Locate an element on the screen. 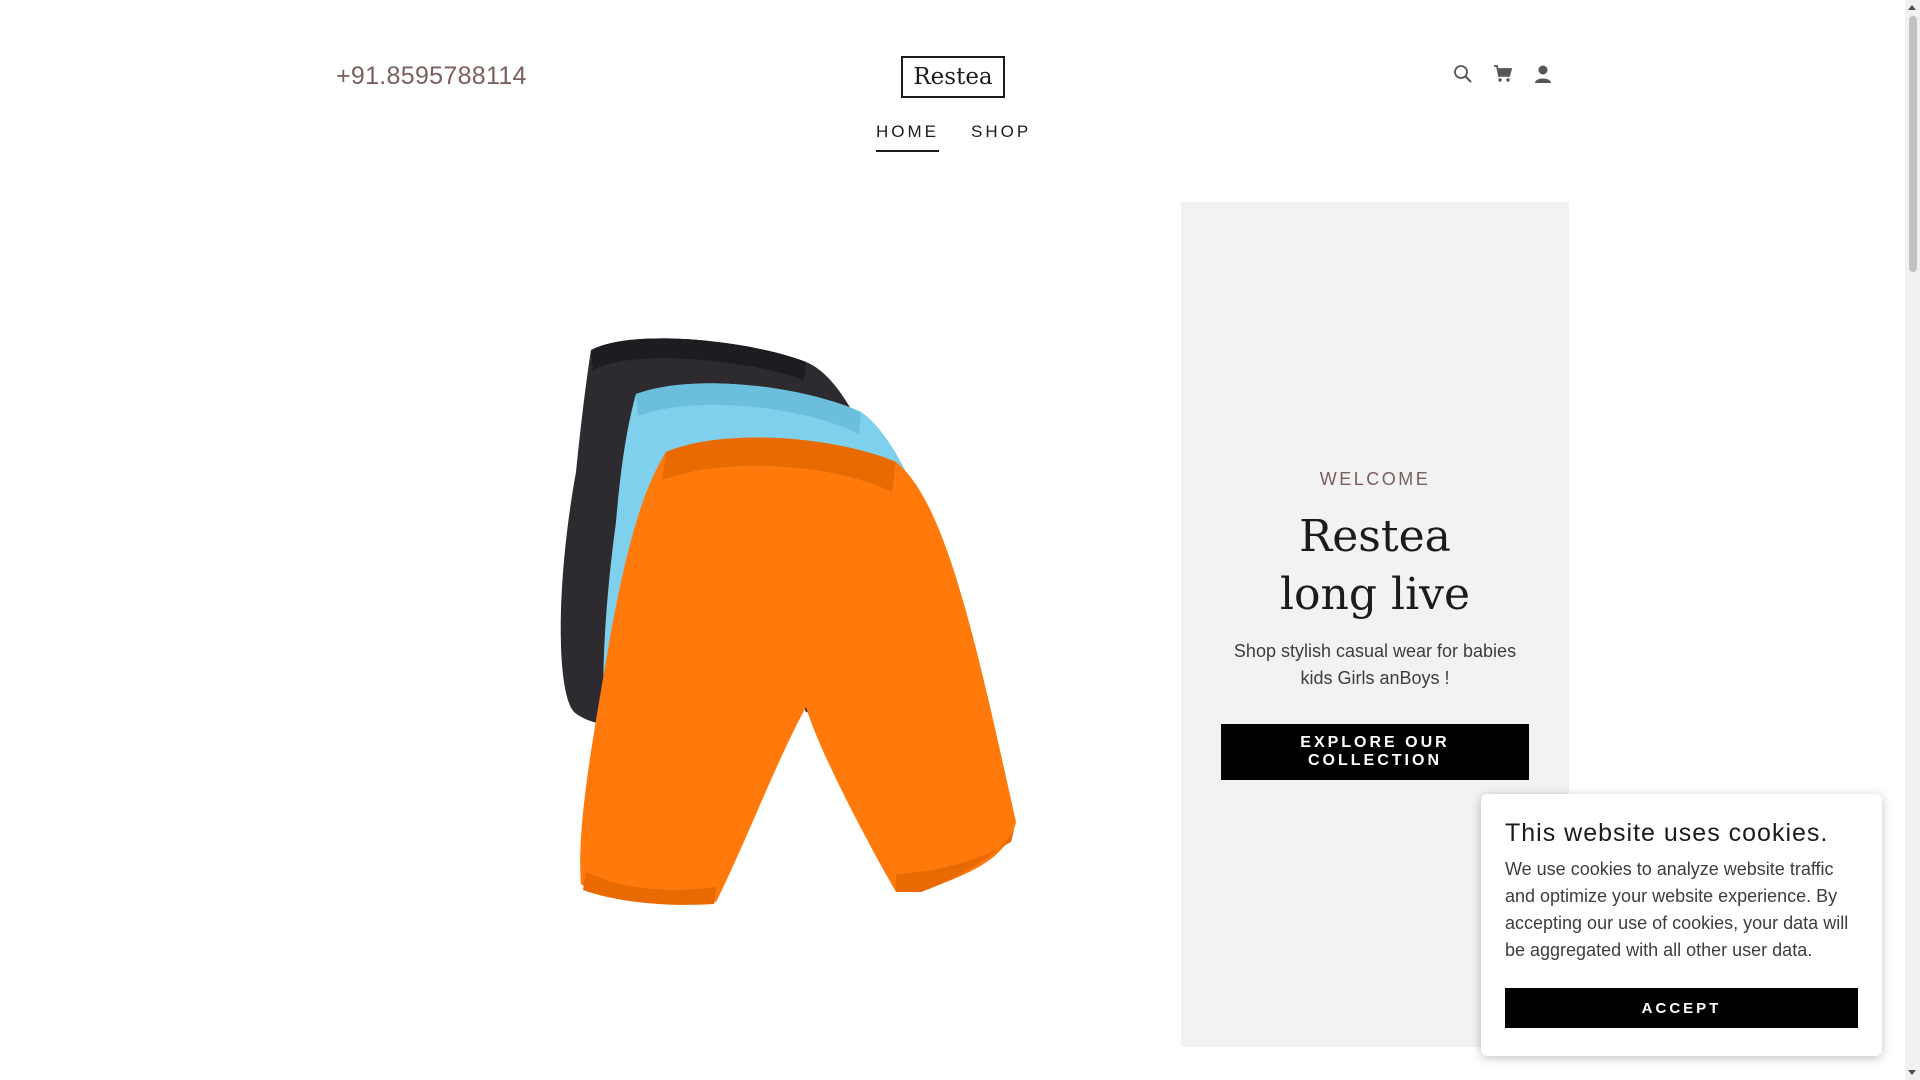  search-icon is located at coordinates (1463, 74).